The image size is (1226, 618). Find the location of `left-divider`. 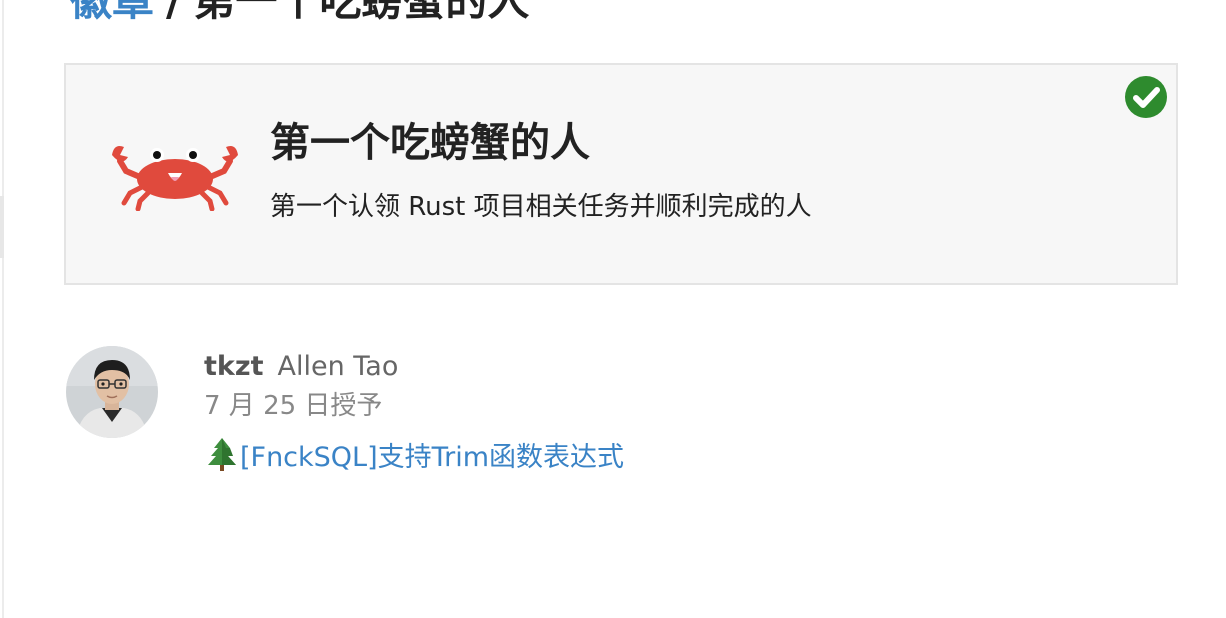

left-divider is located at coordinates (3, 309).